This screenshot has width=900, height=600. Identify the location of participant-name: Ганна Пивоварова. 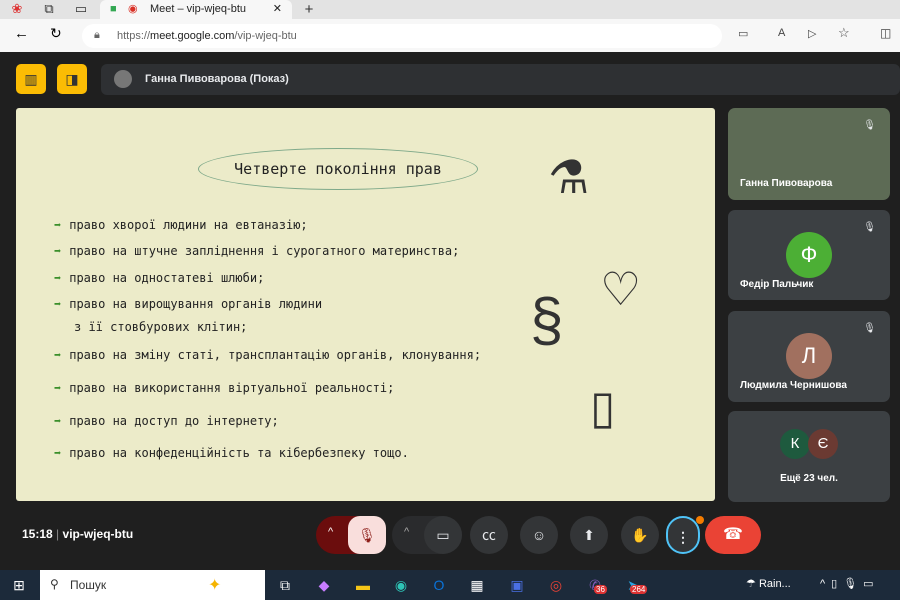
(786, 183).